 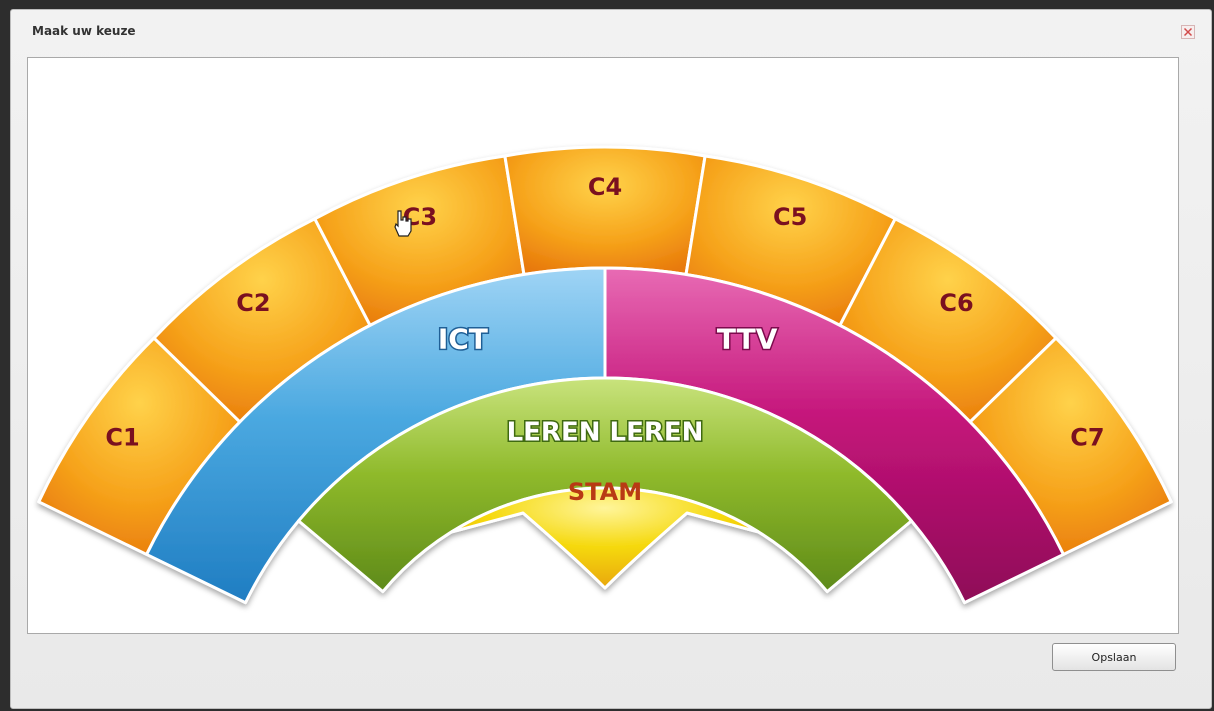 I want to click on save-button: Opslaan, so click(x=1114, y=657).